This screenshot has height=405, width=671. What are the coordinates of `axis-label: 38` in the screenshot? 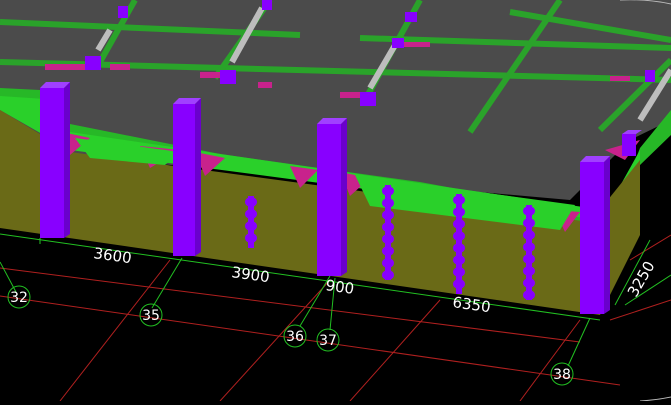 It's located at (562, 375).